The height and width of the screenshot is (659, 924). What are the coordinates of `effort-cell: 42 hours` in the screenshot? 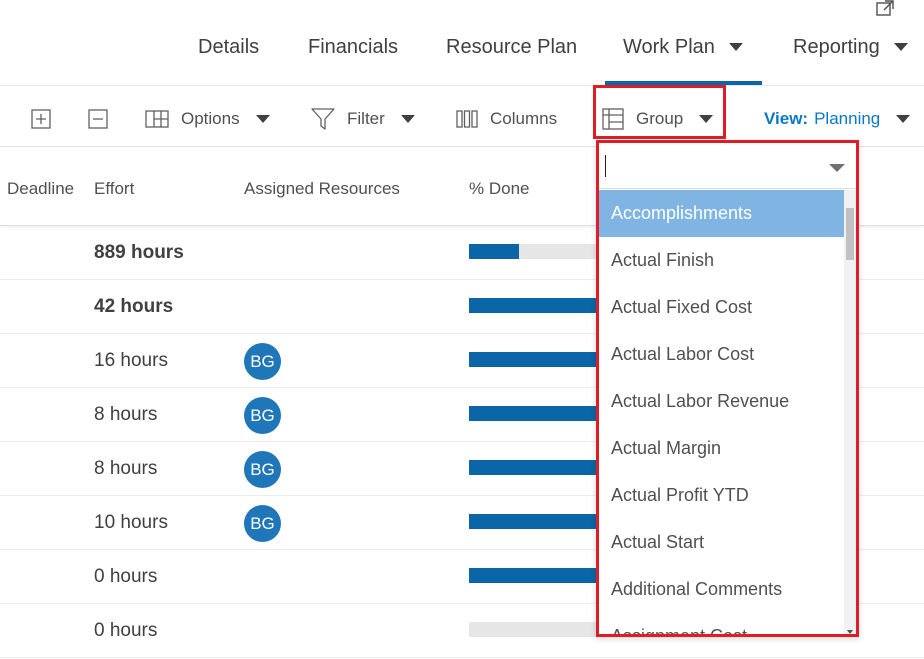 It's located at (134, 306).